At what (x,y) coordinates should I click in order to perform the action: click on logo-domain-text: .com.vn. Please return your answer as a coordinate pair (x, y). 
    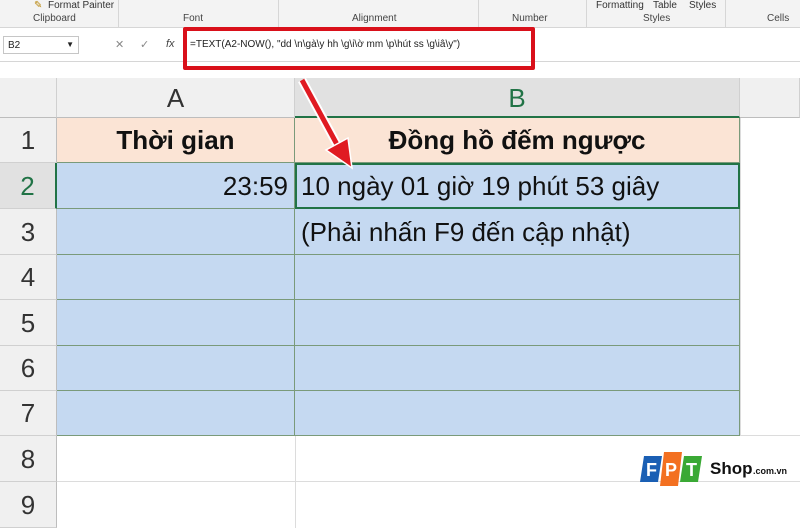
    Looking at the image, I should click on (770, 471).